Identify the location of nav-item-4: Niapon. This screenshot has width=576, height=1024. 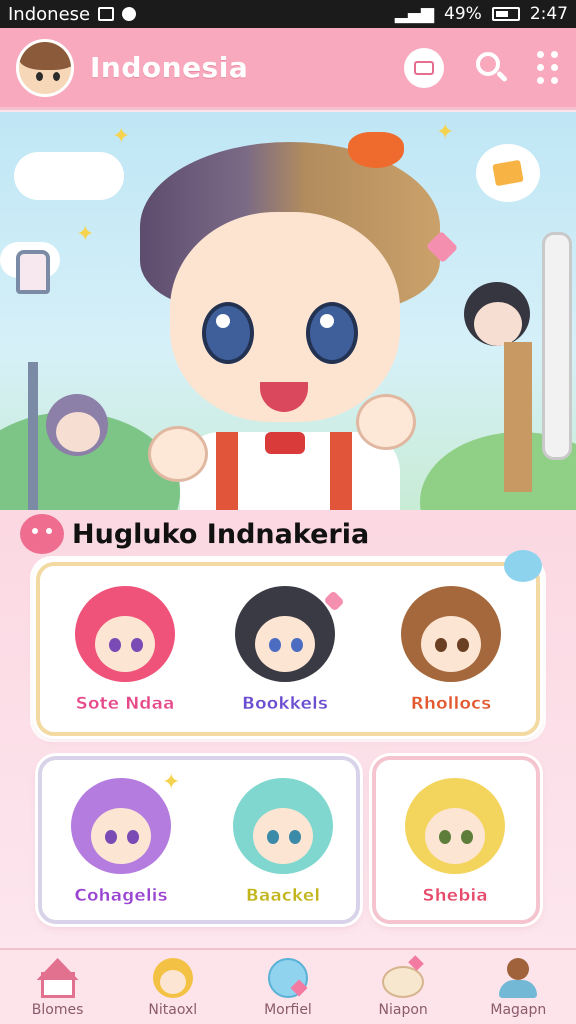
(403, 986).